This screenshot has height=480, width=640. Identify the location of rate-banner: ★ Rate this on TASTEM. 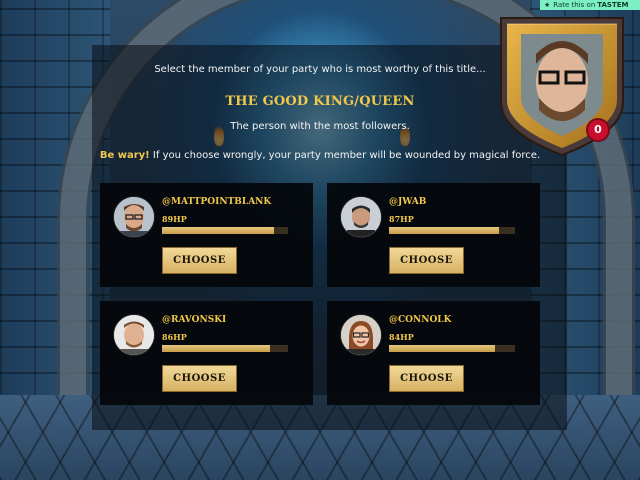
(590, 5).